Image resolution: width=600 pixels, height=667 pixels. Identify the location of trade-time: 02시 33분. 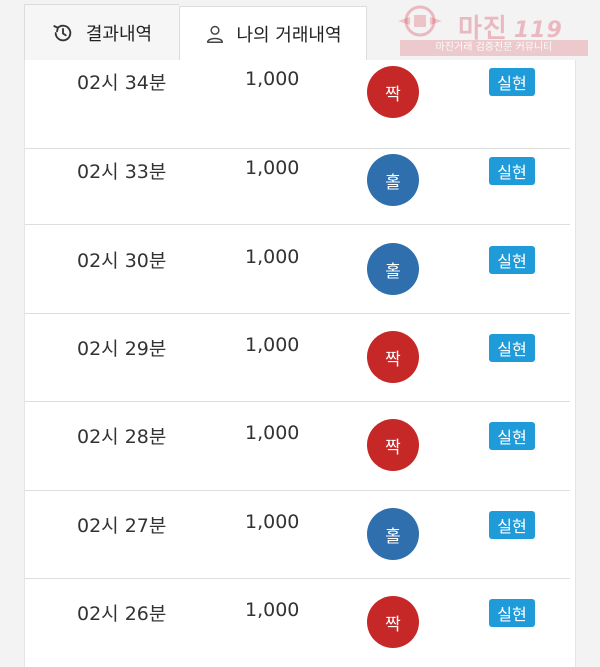
(122, 172).